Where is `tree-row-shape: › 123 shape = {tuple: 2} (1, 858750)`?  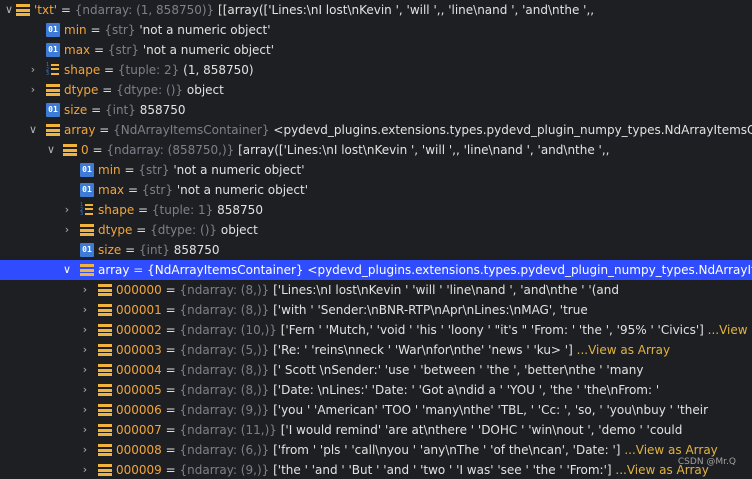 tree-row-shape: › 123 shape = {tuple: 2} (1, 858750) is located at coordinates (376, 70).